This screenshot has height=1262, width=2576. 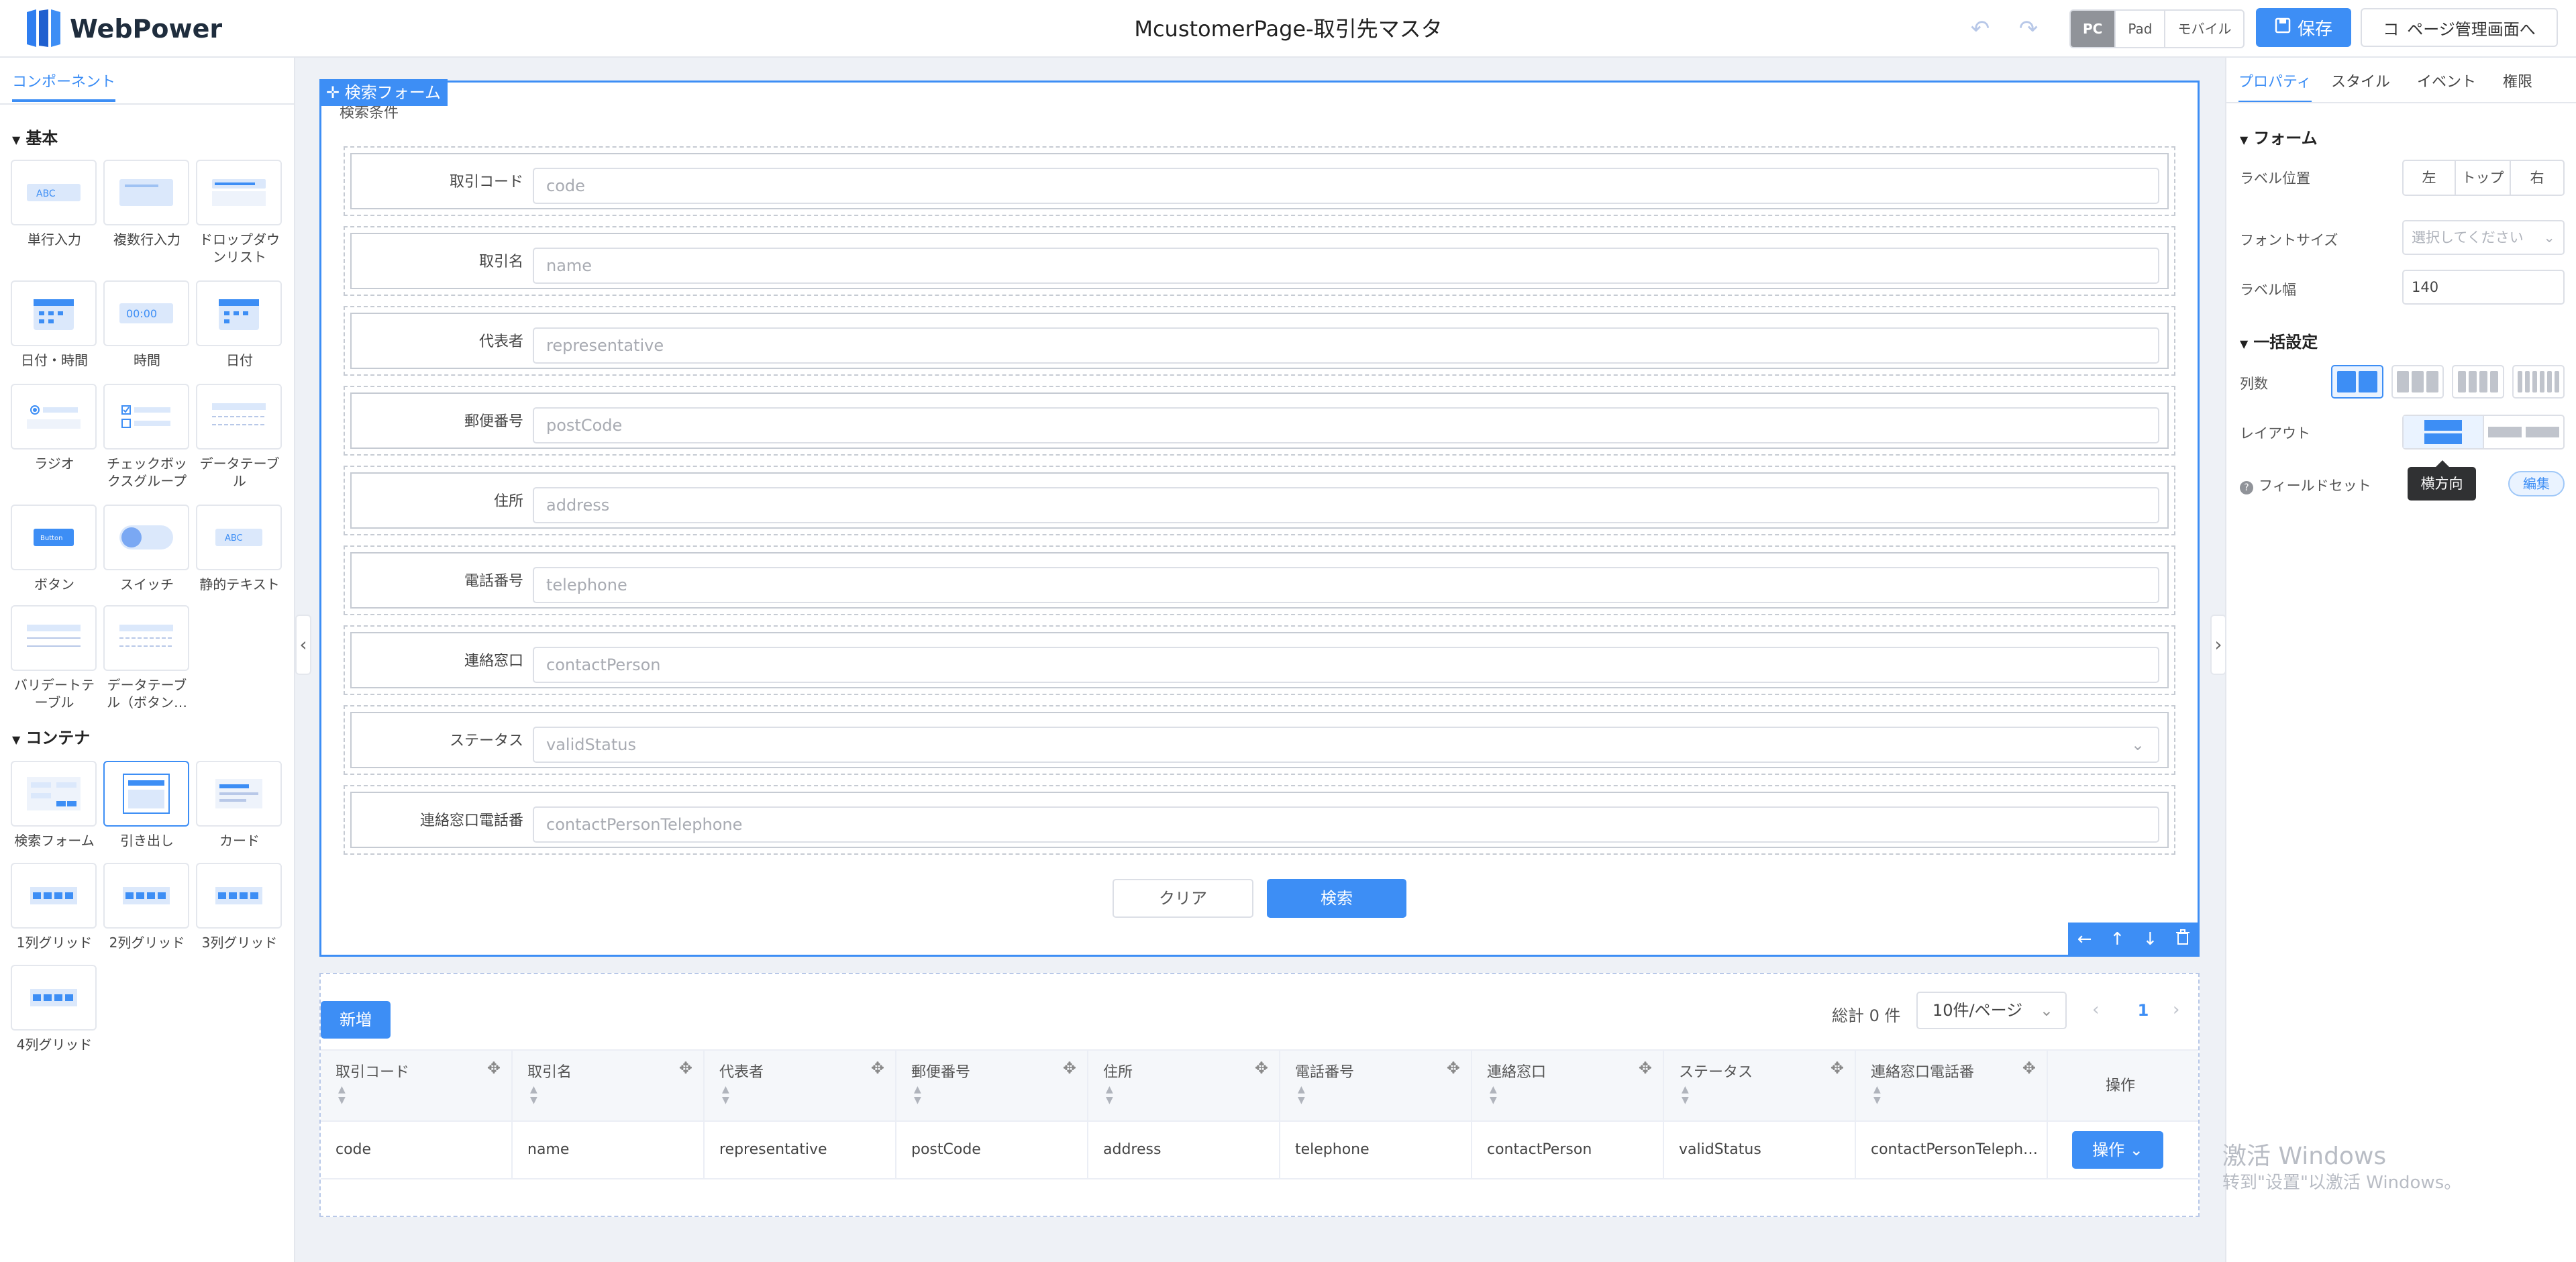 What do you see at coordinates (1991, 1010) in the screenshot?
I see `page-size-select: 10件/ページ ⌄` at bounding box center [1991, 1010].